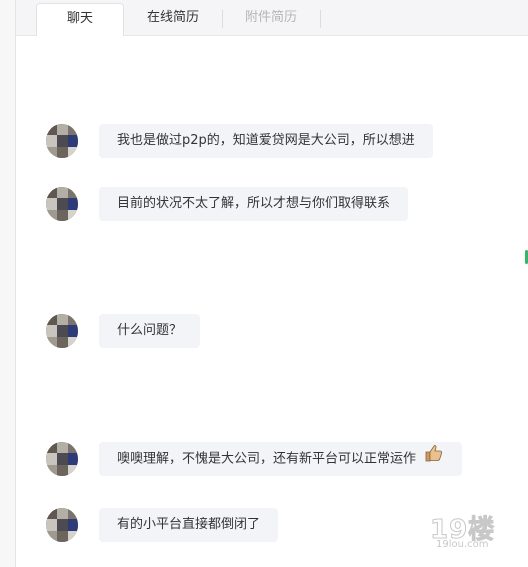 The image size is (528, 567). What do you see at coordinates (80, 19) in the screenshot?
I see `tab-chat: 聊天` at bounding box center [80, 19].